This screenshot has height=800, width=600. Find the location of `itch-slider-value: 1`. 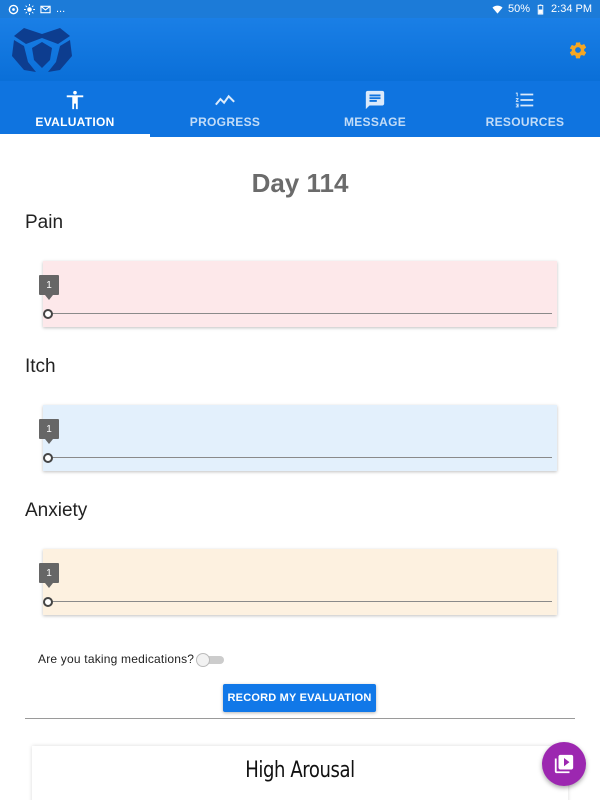

itch-slider-value: 1 is located at coordinates (49, 431).